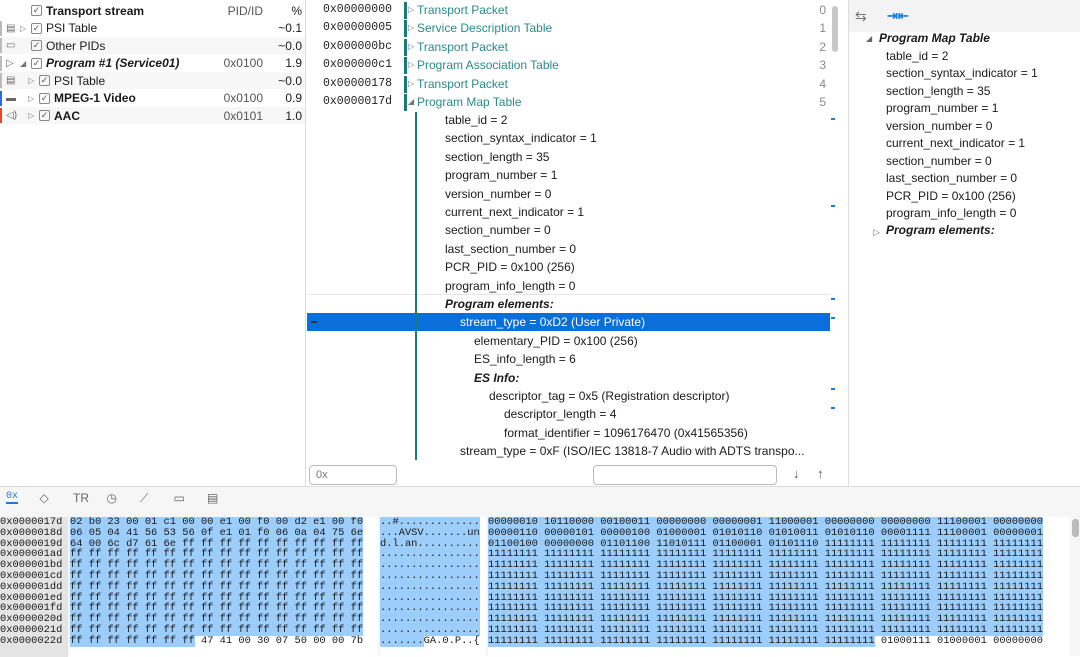 The height and width of the screenshot is (657, 1080). What do you see at coordinates (568, 194) in the screenshot?
I see `pmt-field-row: version_number = 0` at bounding box center [568, 194].